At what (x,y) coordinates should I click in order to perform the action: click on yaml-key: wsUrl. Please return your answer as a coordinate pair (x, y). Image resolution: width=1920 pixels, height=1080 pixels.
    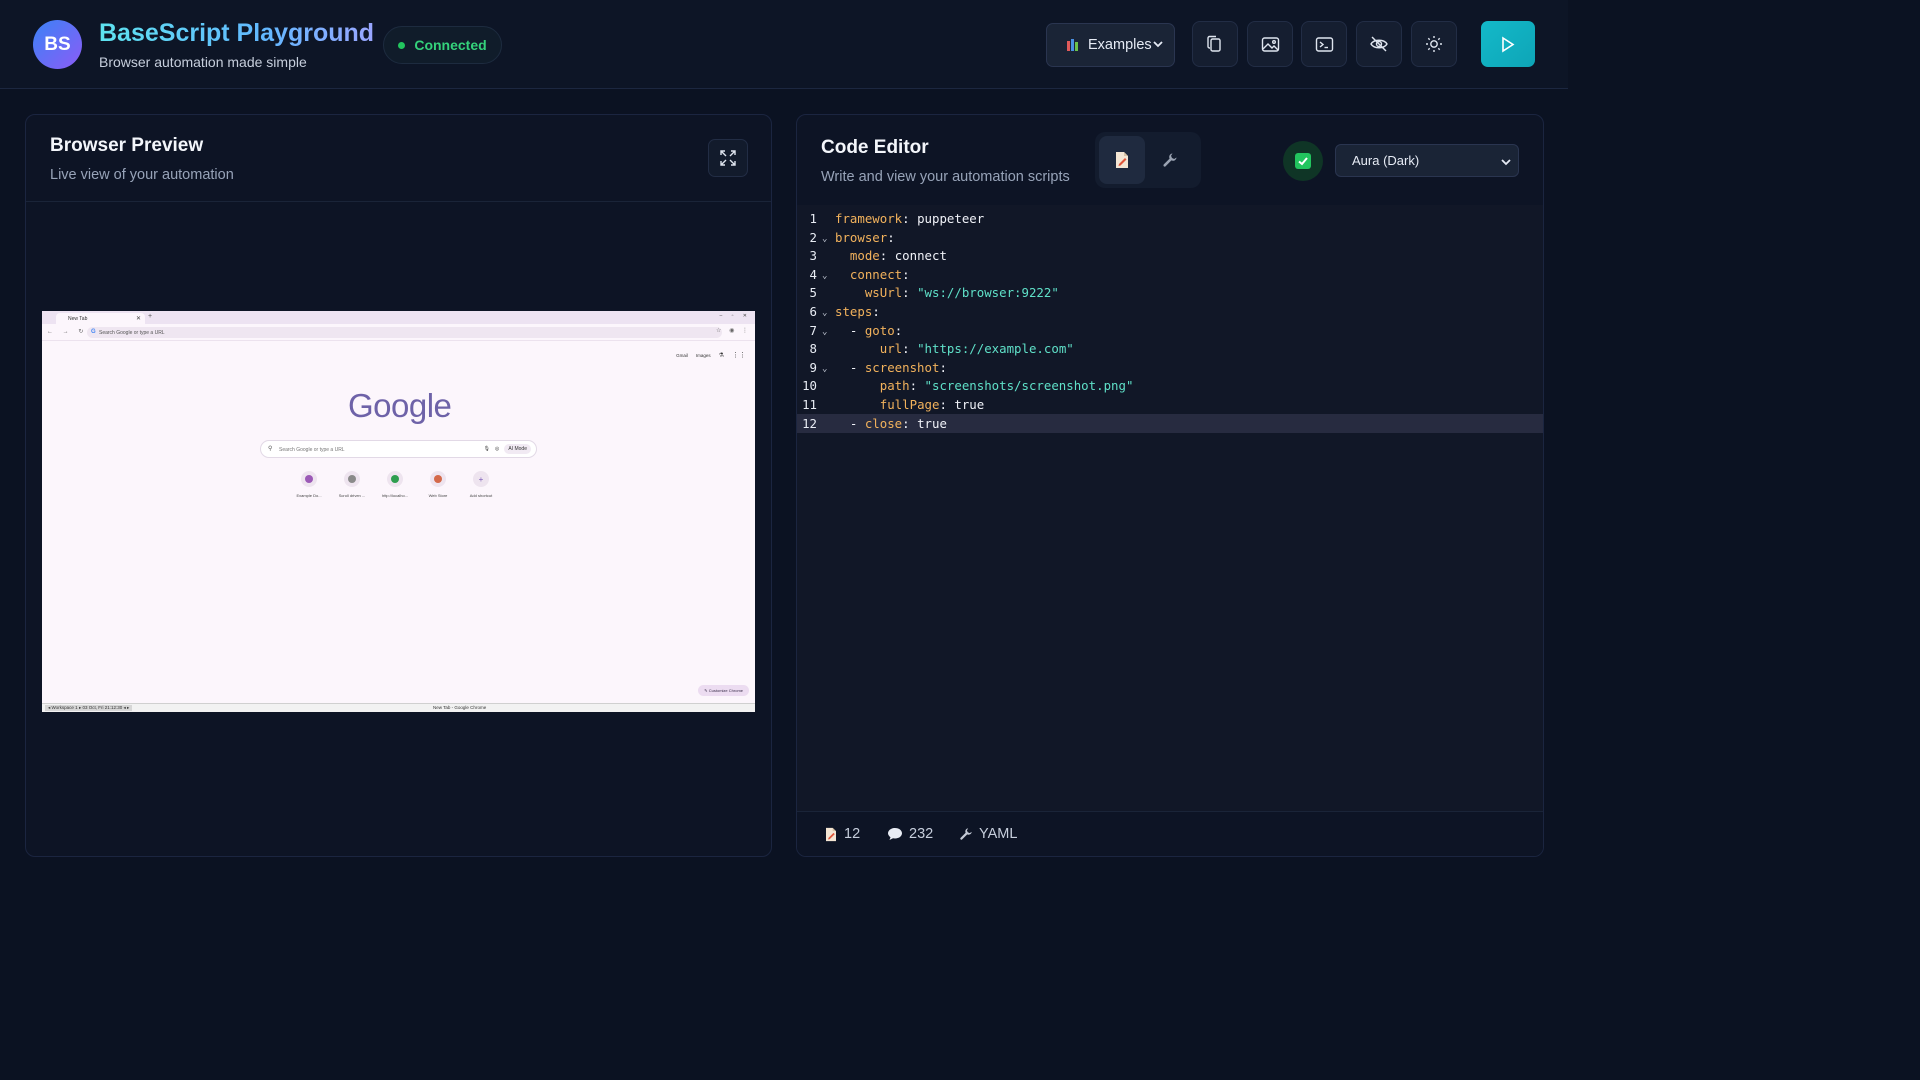
    Looking at the image, I should click on (883, 293).